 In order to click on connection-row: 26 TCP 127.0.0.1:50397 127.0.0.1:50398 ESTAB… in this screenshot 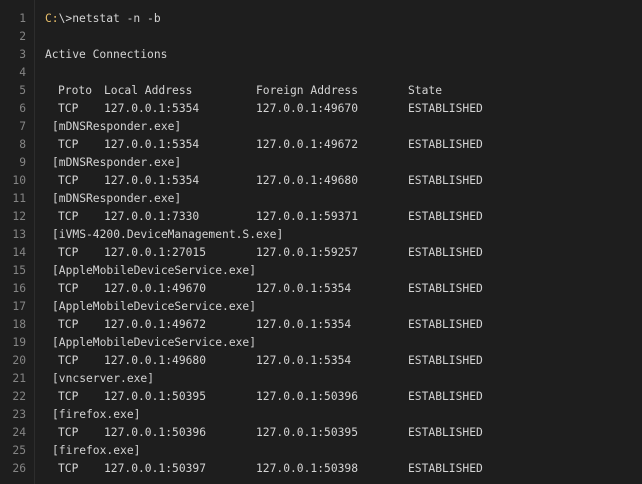, I will do `click(321, 469)`.